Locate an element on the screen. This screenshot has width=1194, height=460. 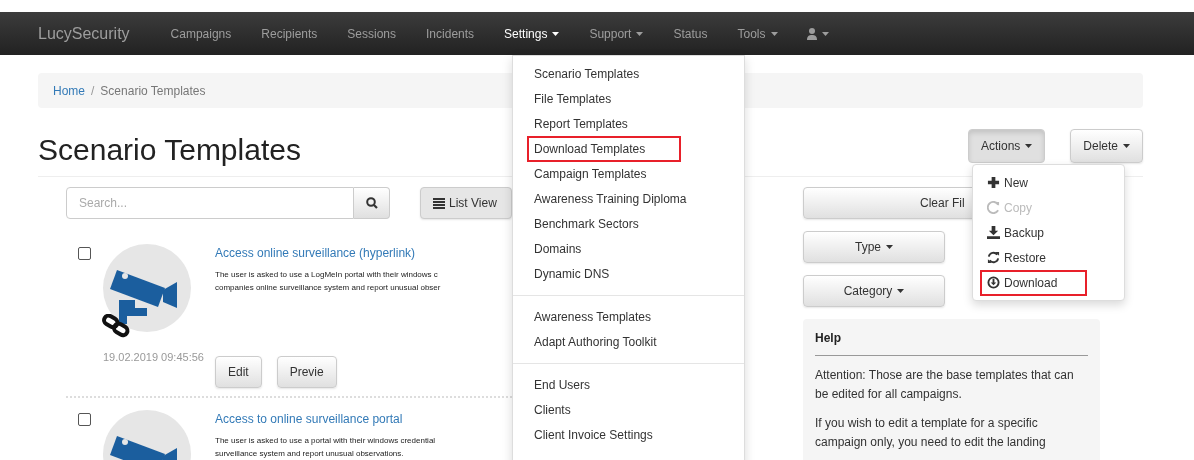
nav-link: Support is located at coordinates (616, 33).